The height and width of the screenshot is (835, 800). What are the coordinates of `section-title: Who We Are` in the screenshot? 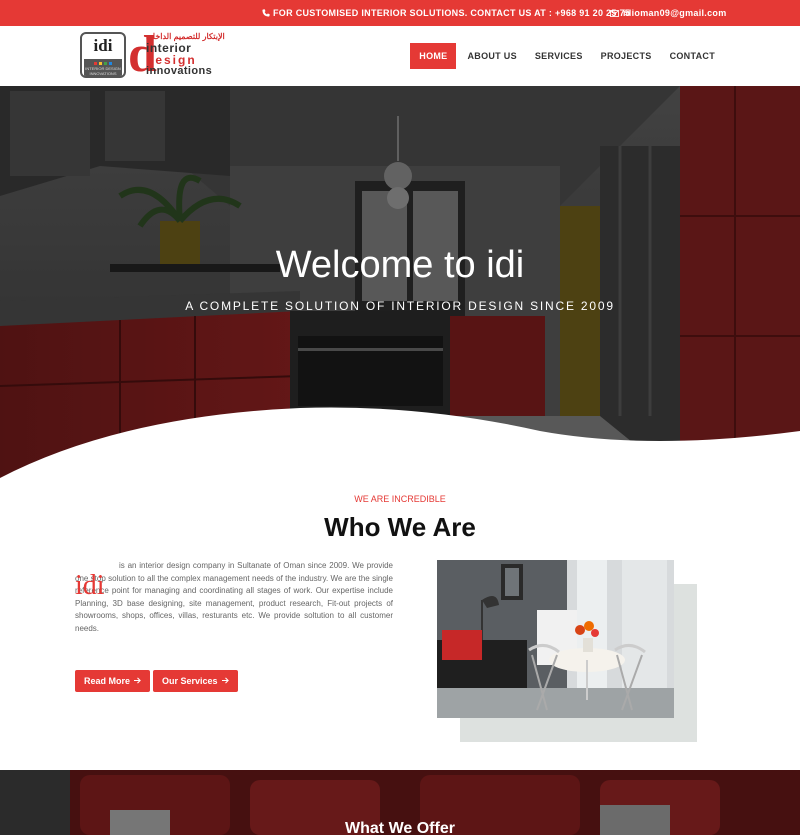 It's located at (400, 527).